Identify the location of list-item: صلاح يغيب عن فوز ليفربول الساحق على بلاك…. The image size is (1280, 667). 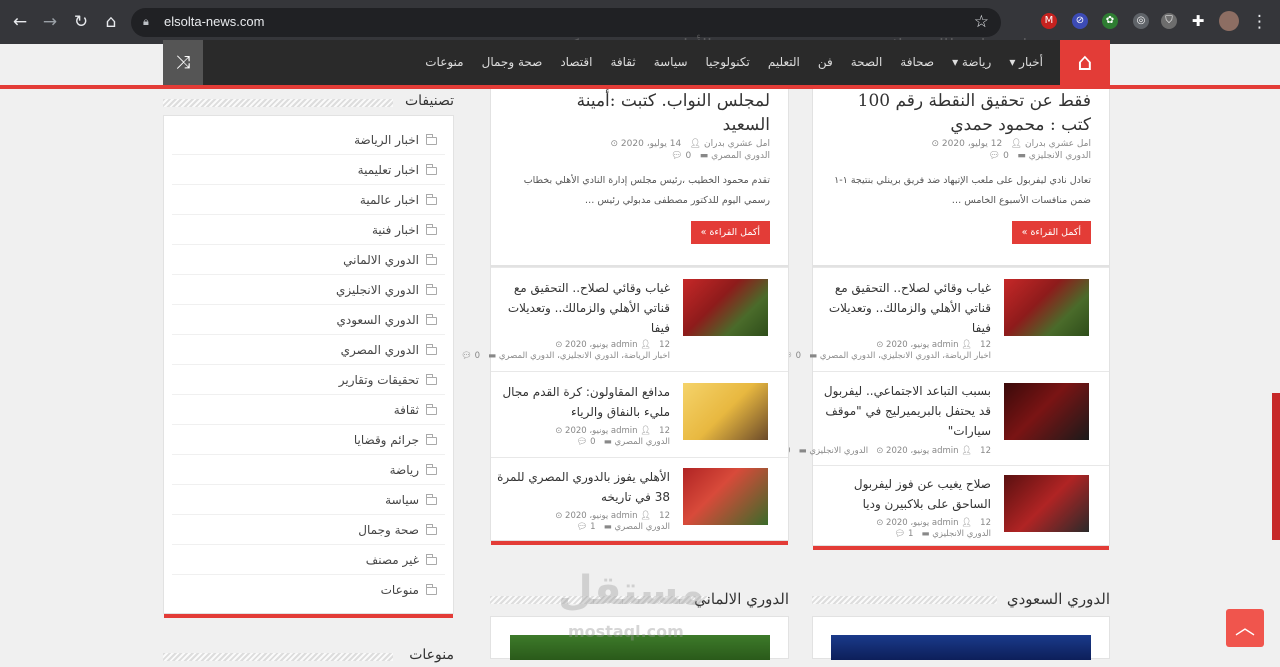
(961, 506).